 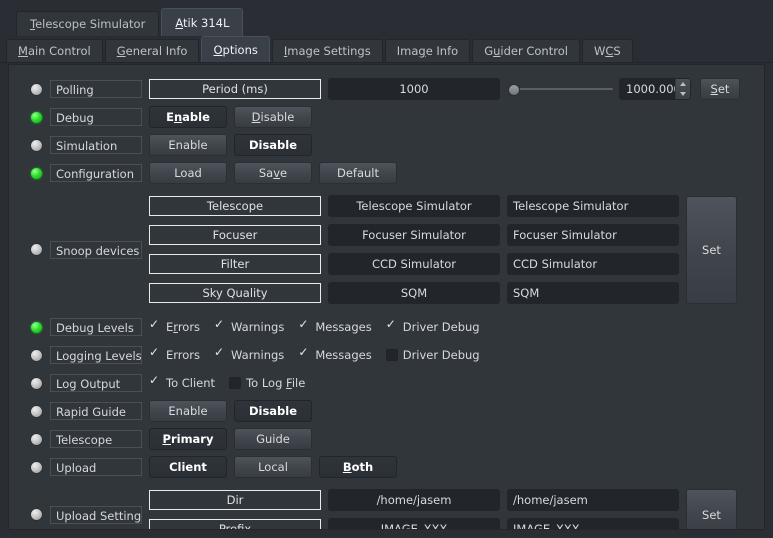 I want to click on logging-levels-checks: Errors Warnings Messages Driver Debug, so click(x=321, y=354).